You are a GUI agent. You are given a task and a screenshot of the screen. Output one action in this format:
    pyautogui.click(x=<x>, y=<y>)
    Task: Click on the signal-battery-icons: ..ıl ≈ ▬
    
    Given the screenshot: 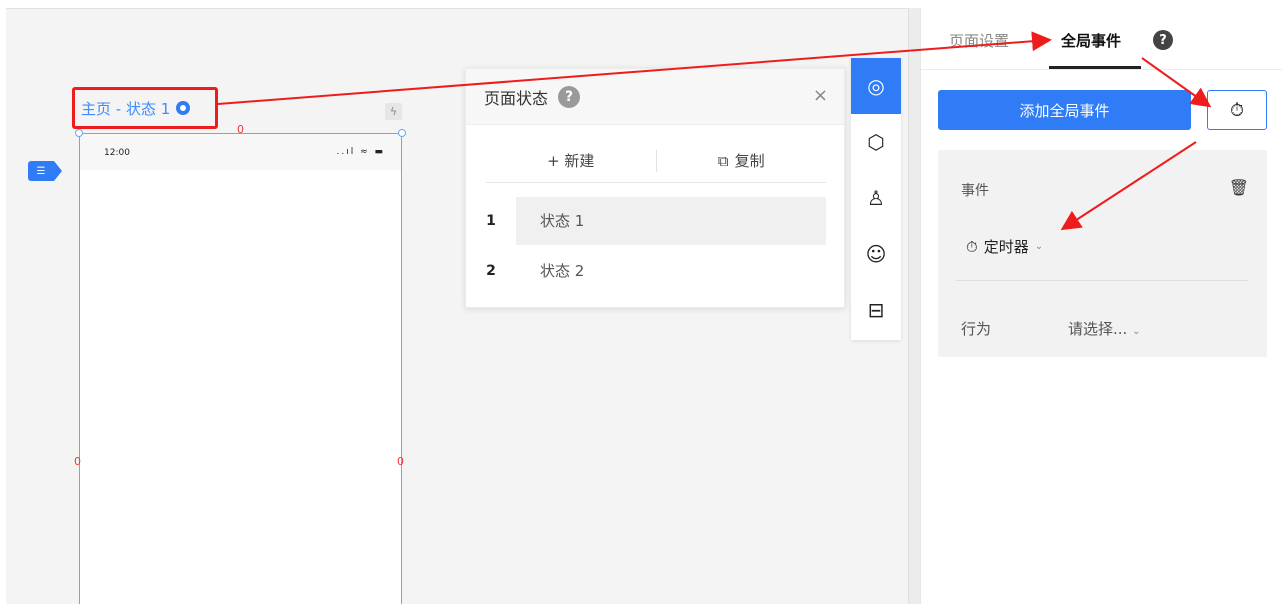 What is the action you would take?
    pyautogui.click(x=360, y=152)
    